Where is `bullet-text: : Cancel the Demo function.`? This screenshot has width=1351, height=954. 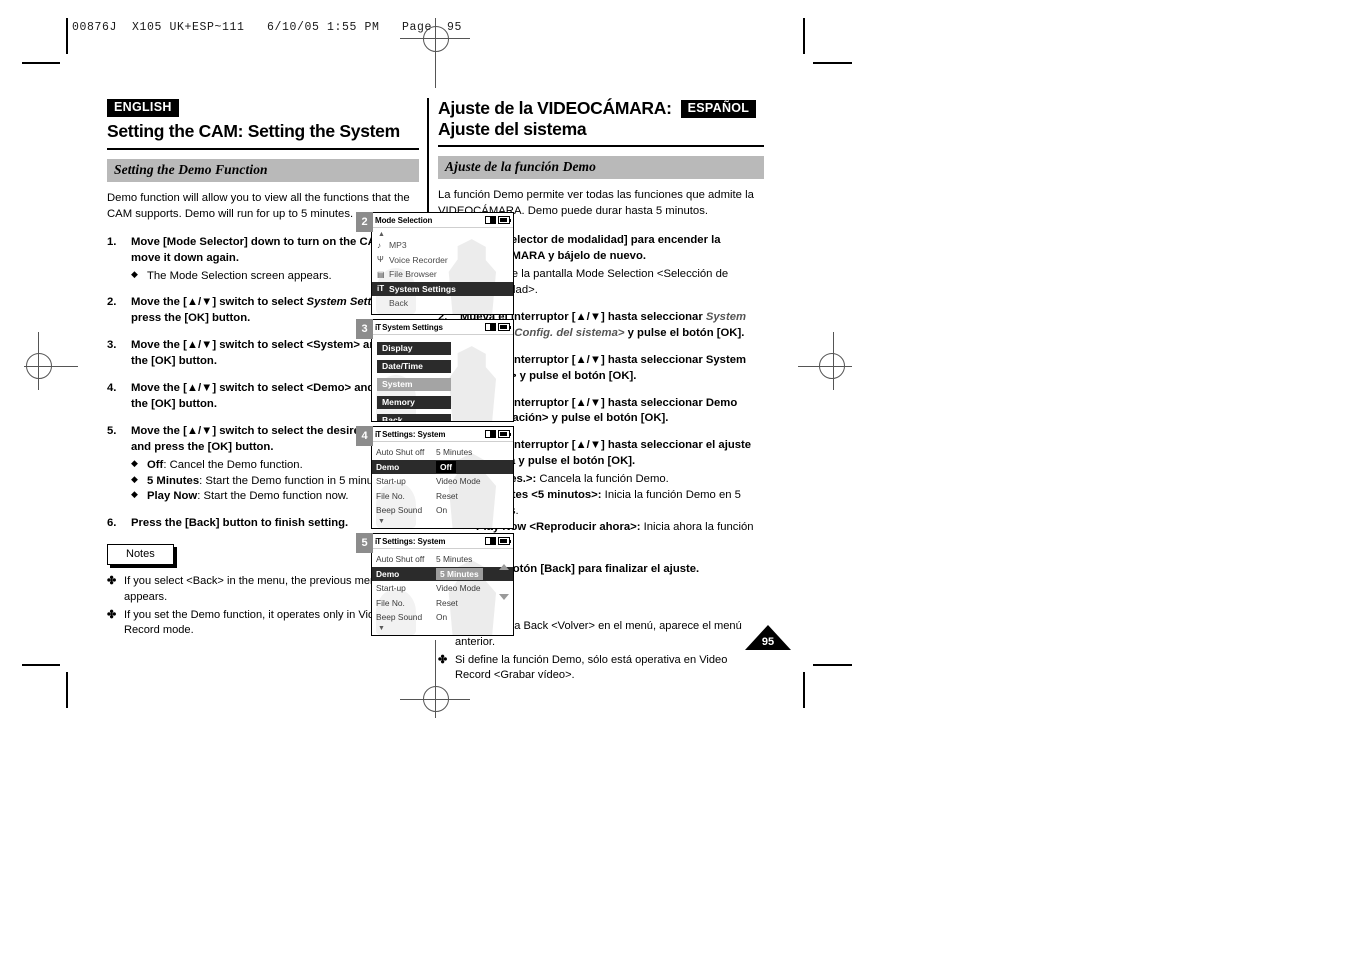 bullet-text: : Cancel the Demo function. is located at coordinates (233, 464).